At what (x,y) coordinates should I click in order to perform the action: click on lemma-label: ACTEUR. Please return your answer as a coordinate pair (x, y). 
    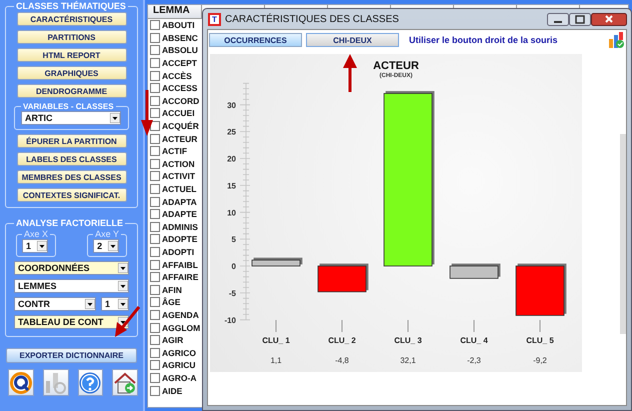
    Looking at the image, I should click on (180, 139).